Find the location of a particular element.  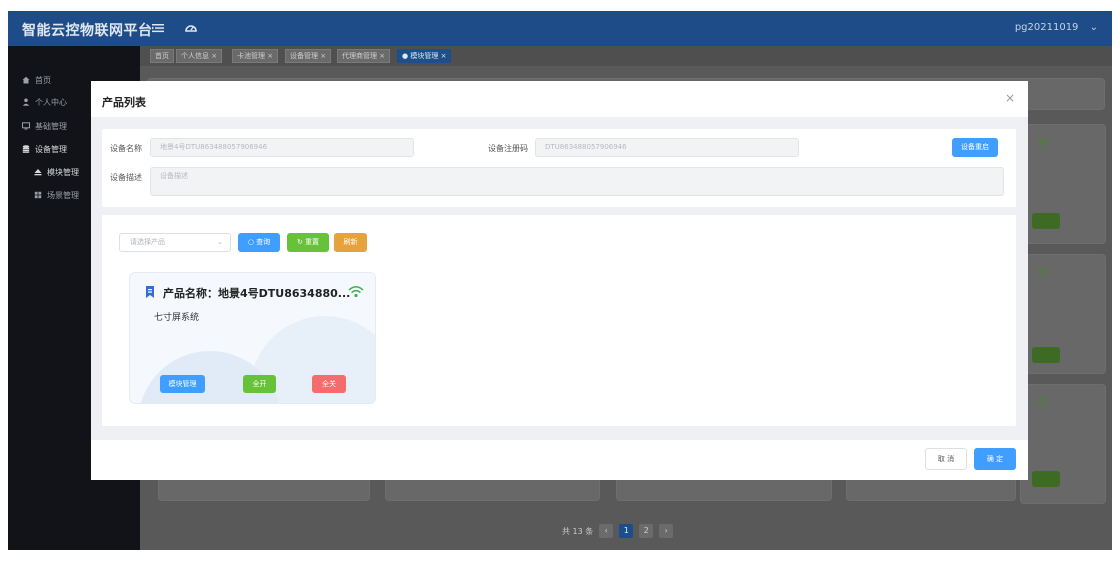

sidebar-item-device: 设备管理 is located at coordinates (44, 149).